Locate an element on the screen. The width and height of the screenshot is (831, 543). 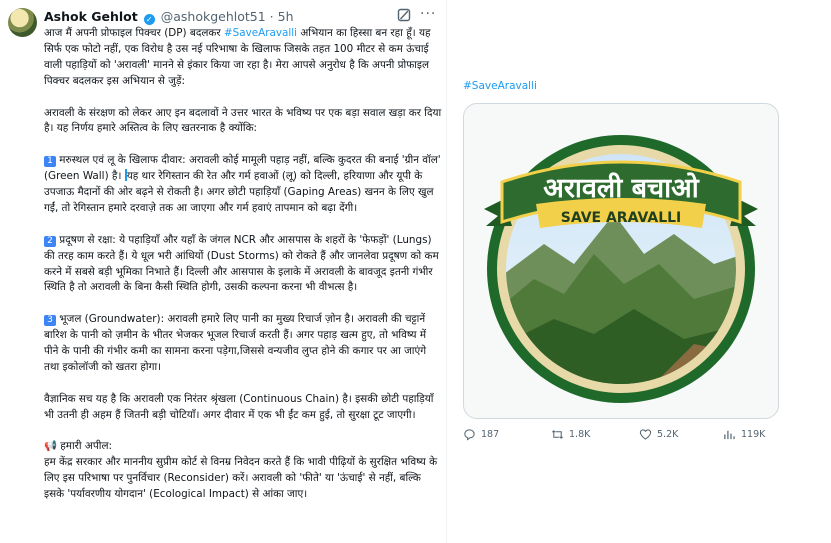
engagement-bar: 187 1.8K 5.2K 119K is located at coordinates (620, 435).